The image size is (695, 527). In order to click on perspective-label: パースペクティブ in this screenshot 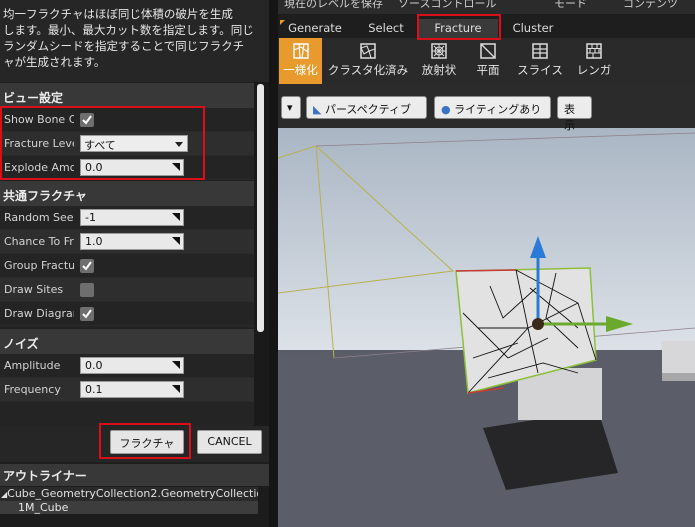, I will do `click(367, 109)`.